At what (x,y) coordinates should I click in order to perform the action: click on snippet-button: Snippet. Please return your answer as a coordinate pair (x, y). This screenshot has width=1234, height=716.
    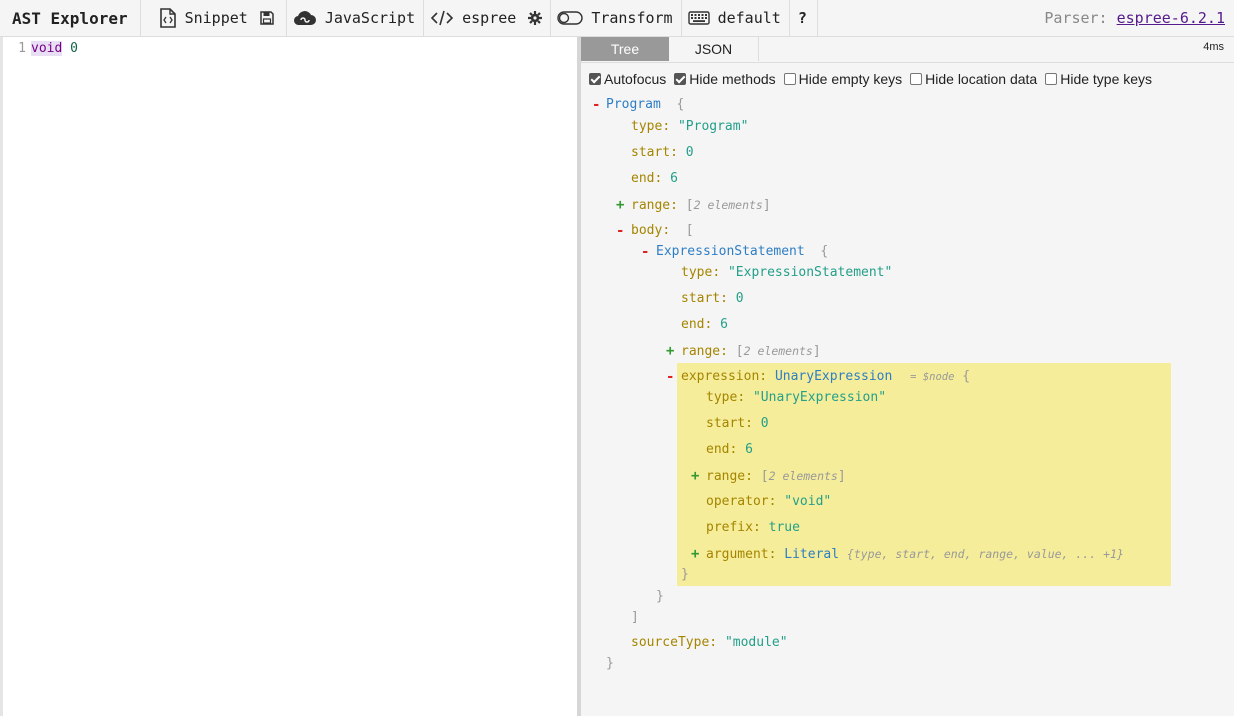
    Looking at the image, I should click on (203, 18).